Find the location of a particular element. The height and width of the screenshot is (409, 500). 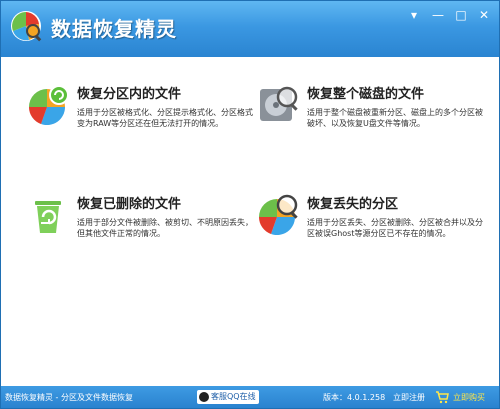

qq-icon is located at coordinates (204, 397).